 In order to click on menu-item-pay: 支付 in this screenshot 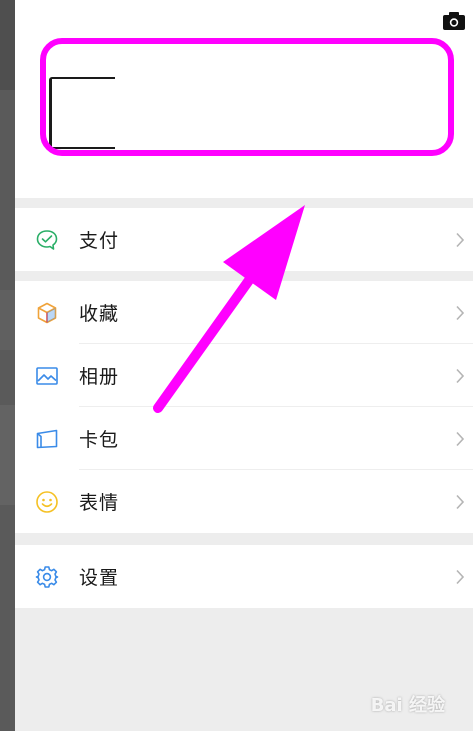, I will do `click(244, 239)`.